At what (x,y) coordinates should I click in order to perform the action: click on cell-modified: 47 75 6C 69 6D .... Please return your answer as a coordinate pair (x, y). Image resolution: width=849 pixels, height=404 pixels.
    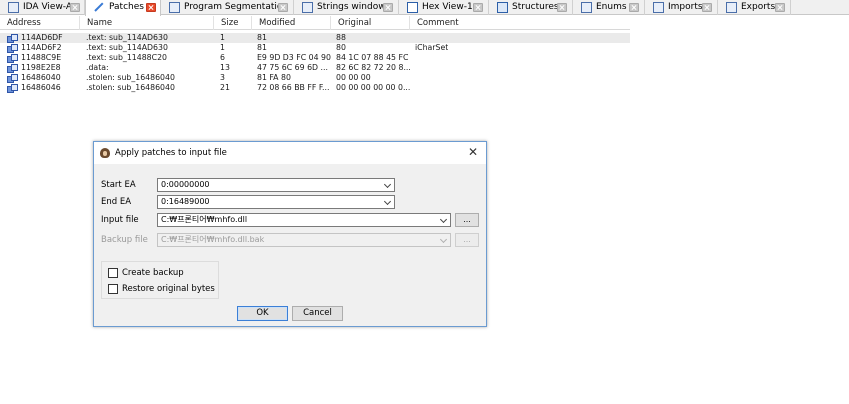
    Looking at the image, I should click on (292, 67).